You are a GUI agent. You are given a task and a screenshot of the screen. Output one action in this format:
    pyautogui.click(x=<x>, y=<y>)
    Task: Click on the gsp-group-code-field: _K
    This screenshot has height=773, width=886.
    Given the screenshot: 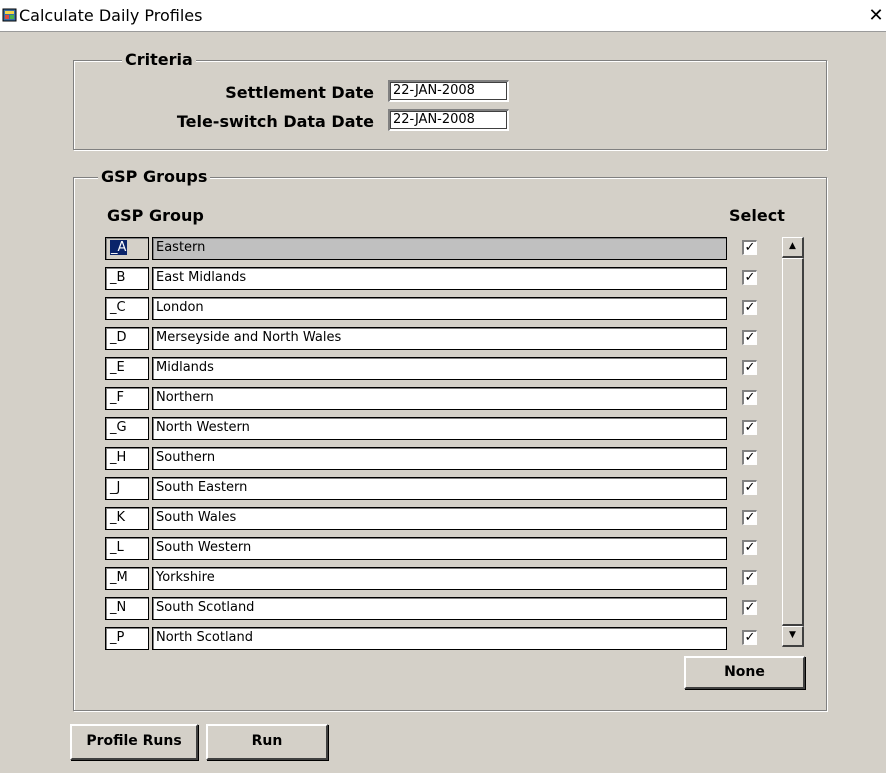 What is the action you would take?
    pyautogui.click(x=127, y=518)
    